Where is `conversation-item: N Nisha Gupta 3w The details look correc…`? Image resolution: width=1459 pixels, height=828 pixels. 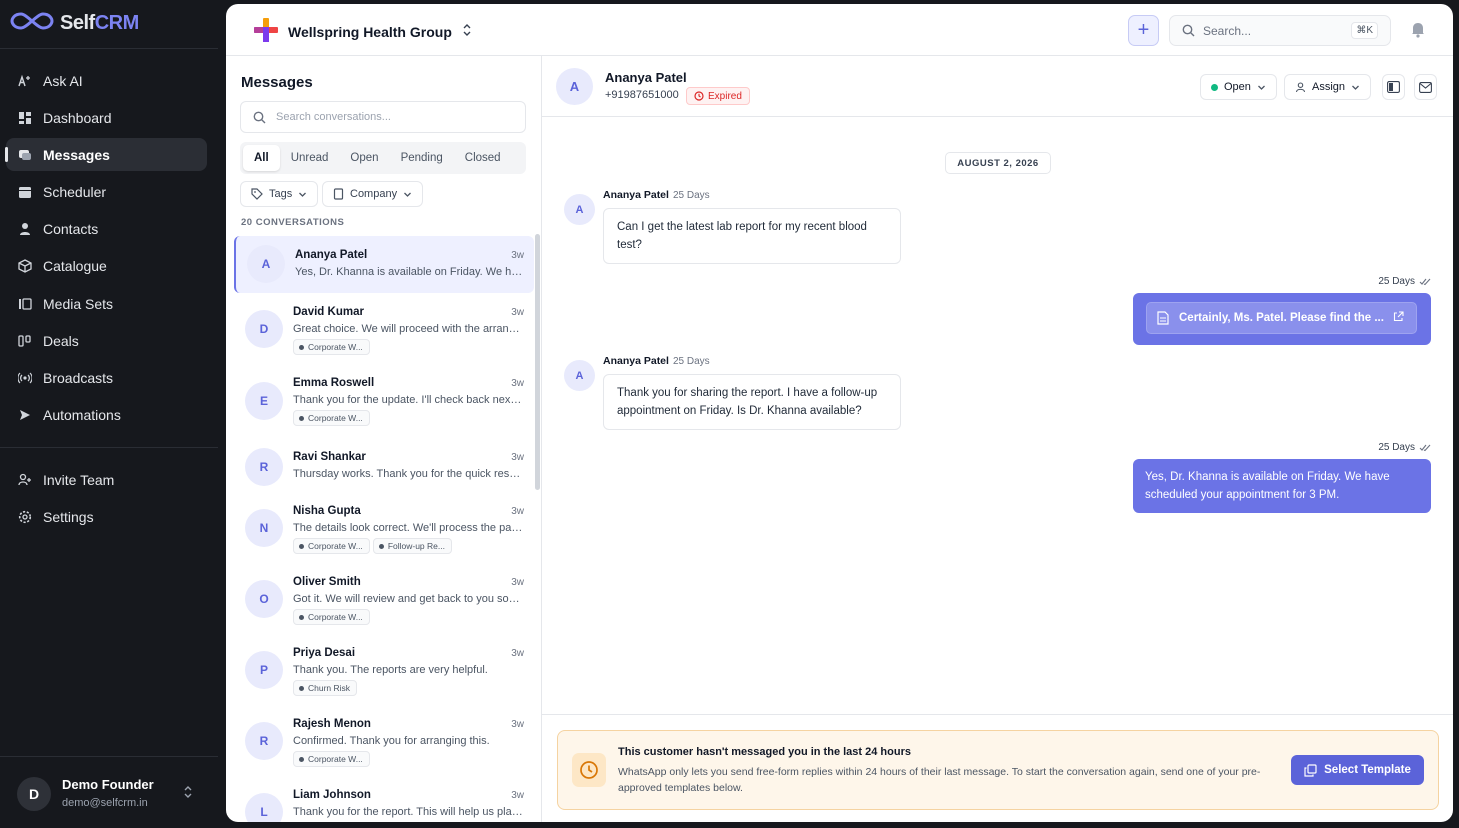
conversation-item: N Nisha Gupta 3w The details look correc… is located at coordinates (384, 527).